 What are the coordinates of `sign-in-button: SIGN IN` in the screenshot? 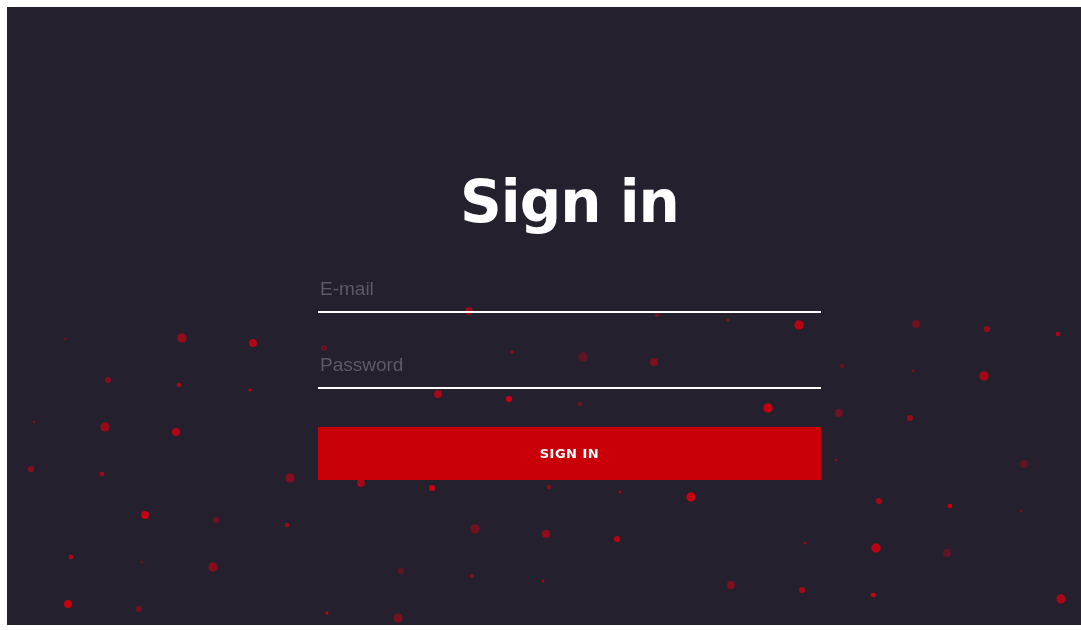 It's located at (569, 453).